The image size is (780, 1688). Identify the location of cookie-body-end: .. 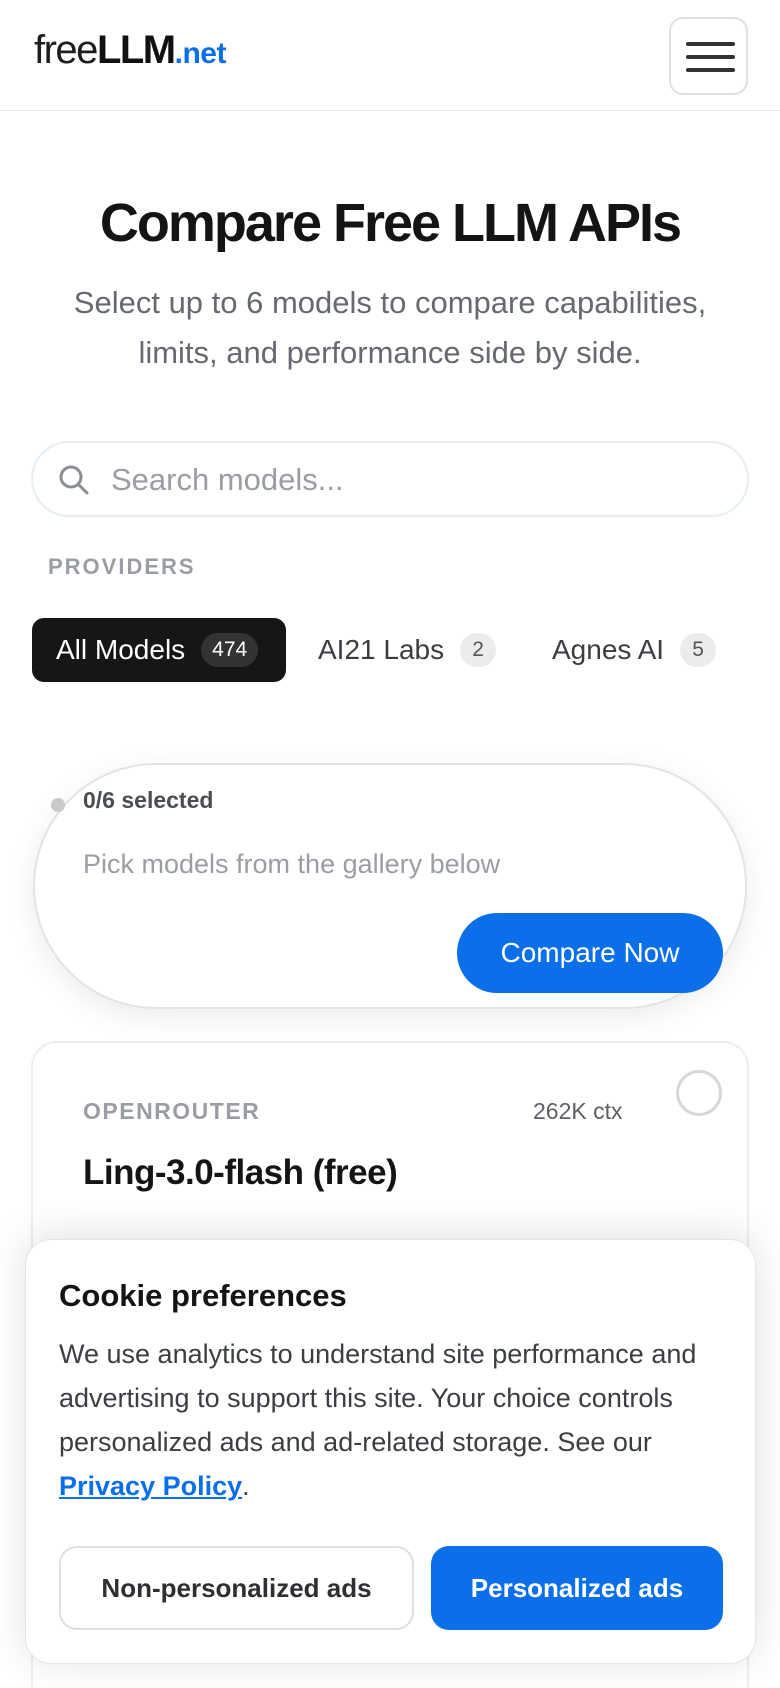
(246, 1486).